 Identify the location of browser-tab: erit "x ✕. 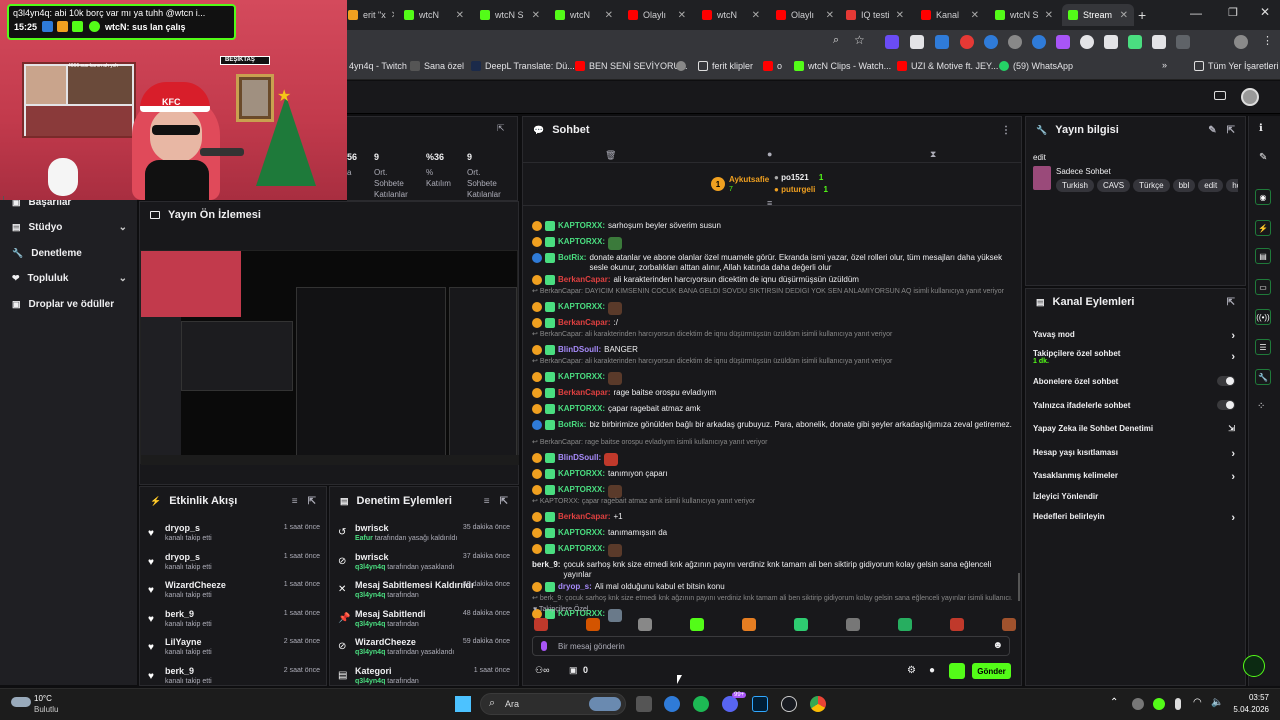
(368, 15).